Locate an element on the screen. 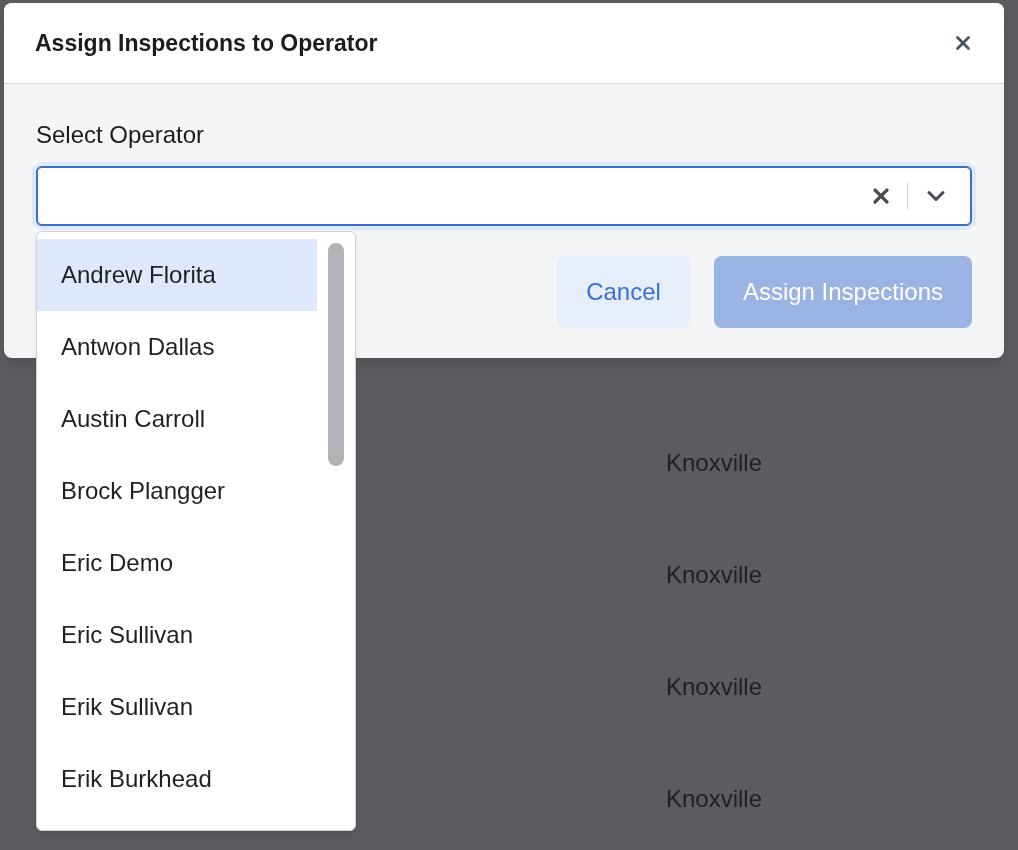  dropdown-option: Austin Carroll is located at coordinates (177, 419).